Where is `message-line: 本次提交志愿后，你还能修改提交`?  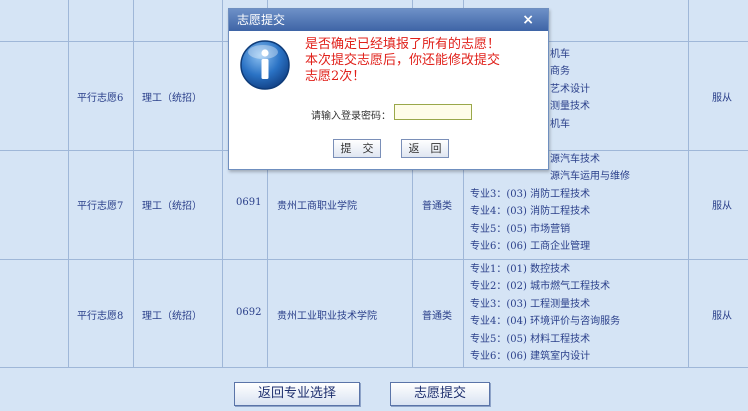 message-line: 本次提交志愿后，你还能修改提交 is located at coordinates (403, 60).